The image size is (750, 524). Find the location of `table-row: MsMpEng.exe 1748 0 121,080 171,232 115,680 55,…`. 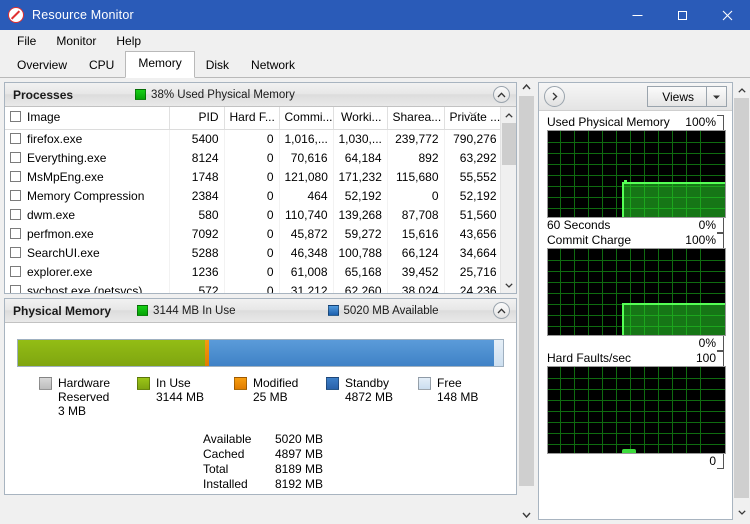

table-row: MsMpEng.exe 1748 0 121,080 171,232 115,680 55,… is located at coordinates (252, 177).